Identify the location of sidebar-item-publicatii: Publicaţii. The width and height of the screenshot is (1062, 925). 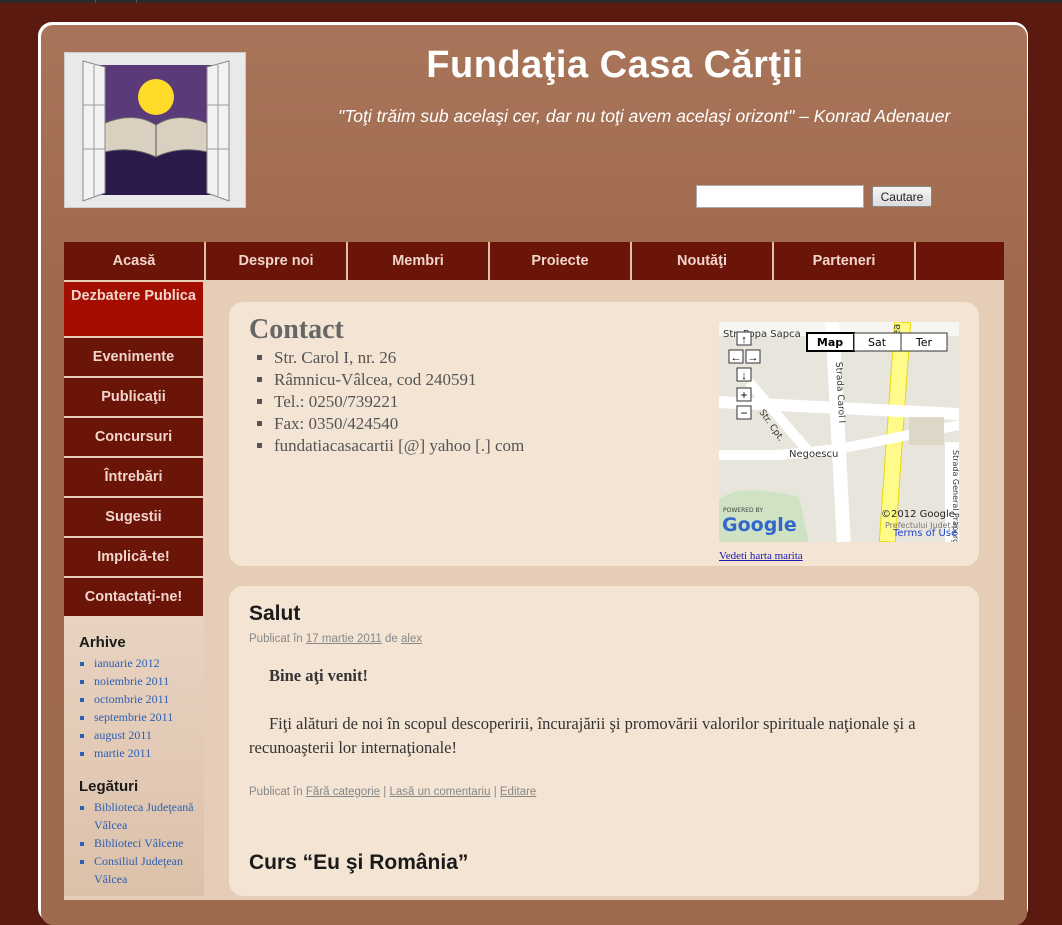
(133, 397).